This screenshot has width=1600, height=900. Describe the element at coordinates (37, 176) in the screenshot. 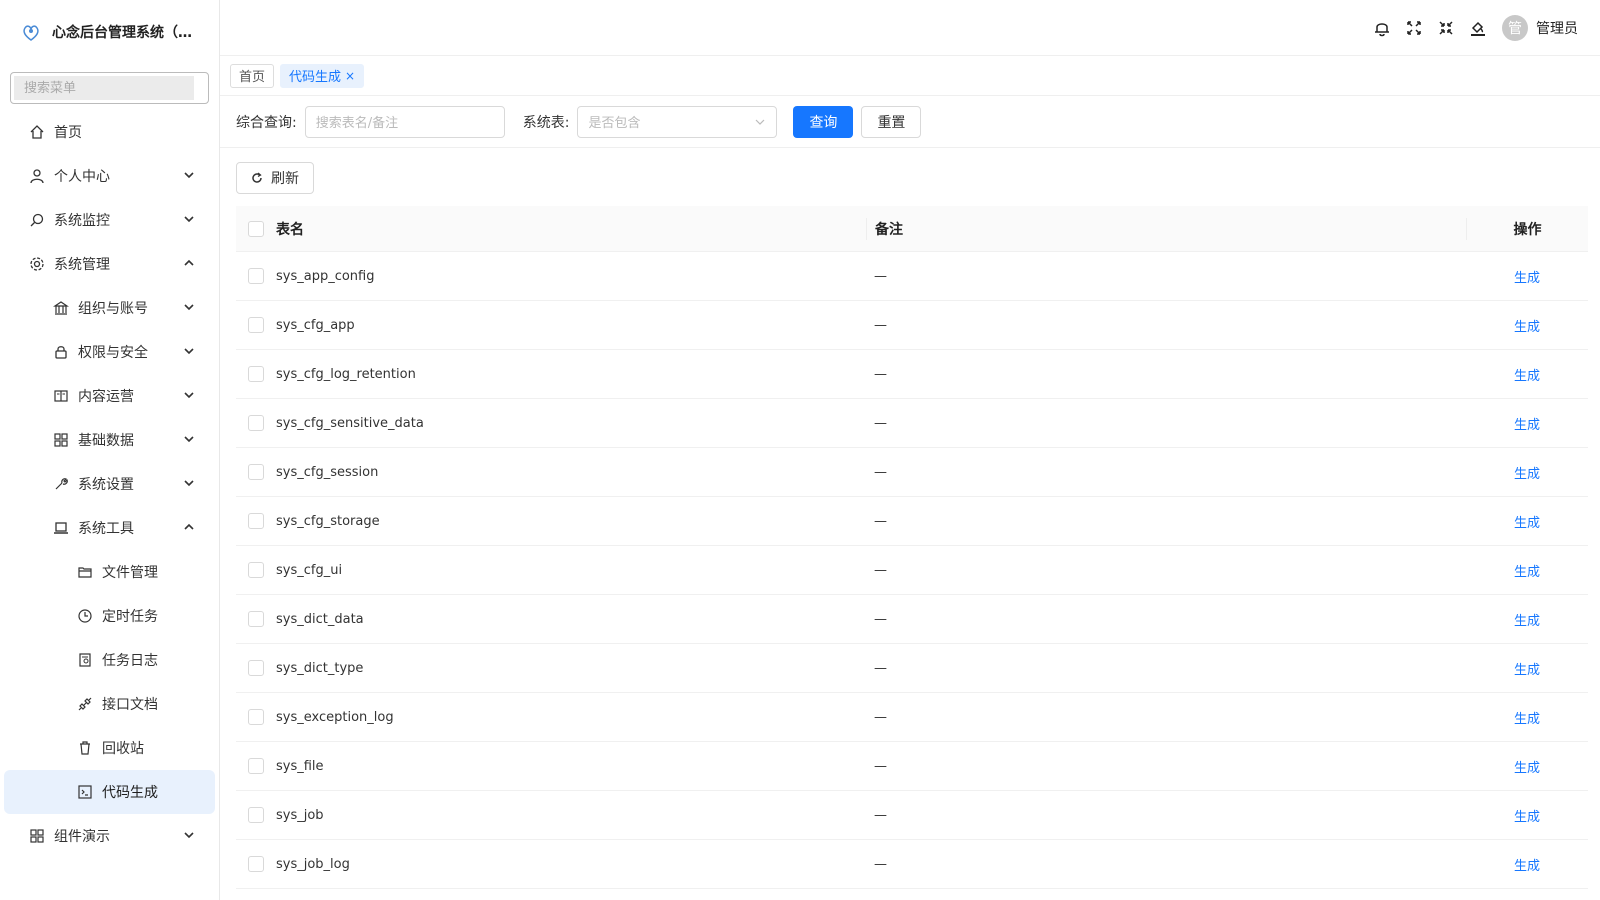

I see `user-icon` at that location.